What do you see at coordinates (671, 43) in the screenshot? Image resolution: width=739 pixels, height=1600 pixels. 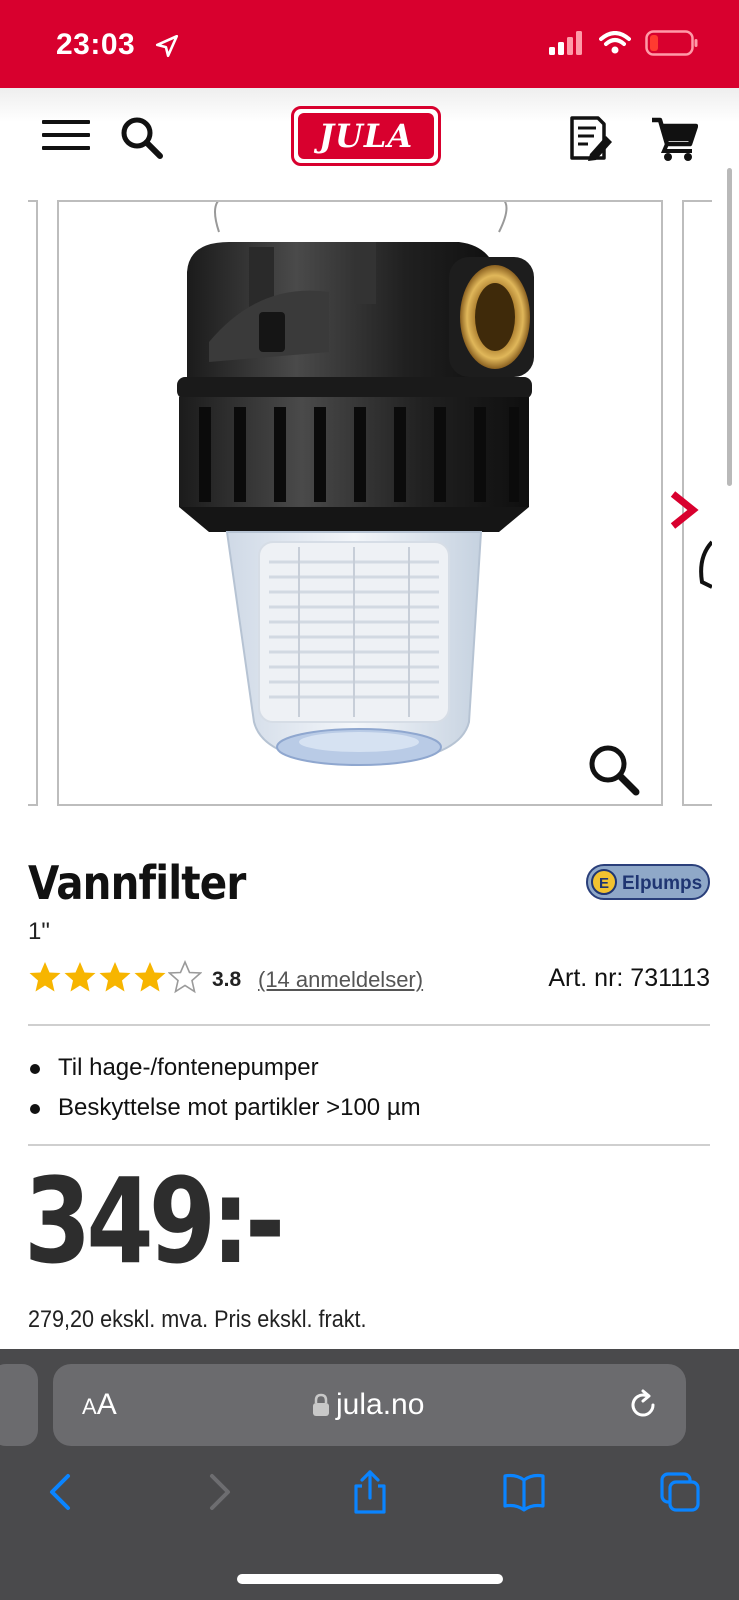 I see `battery-icon` at bounding box center [671, 43].